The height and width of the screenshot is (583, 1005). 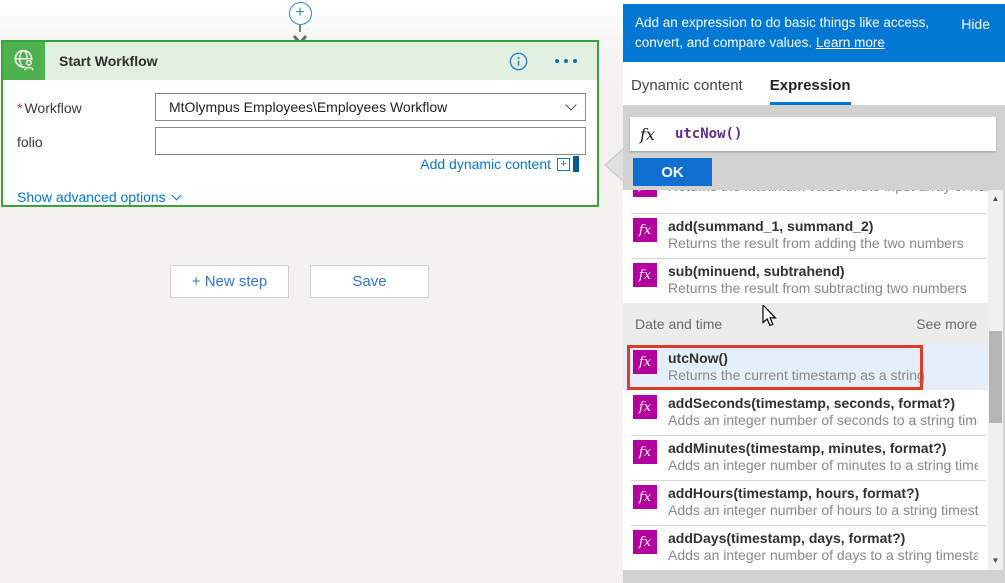 I want to click on required-marker: *, so click(x=20, y=108).